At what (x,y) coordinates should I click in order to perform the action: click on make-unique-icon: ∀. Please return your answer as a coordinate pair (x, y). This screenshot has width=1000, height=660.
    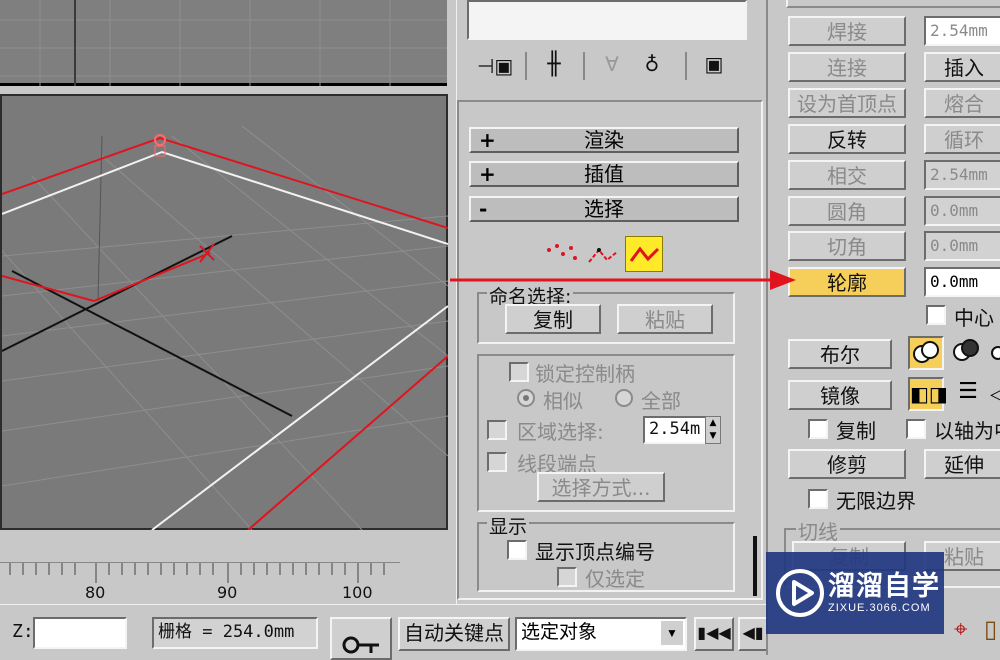
    Looking at the image, I should click on (612, 64).